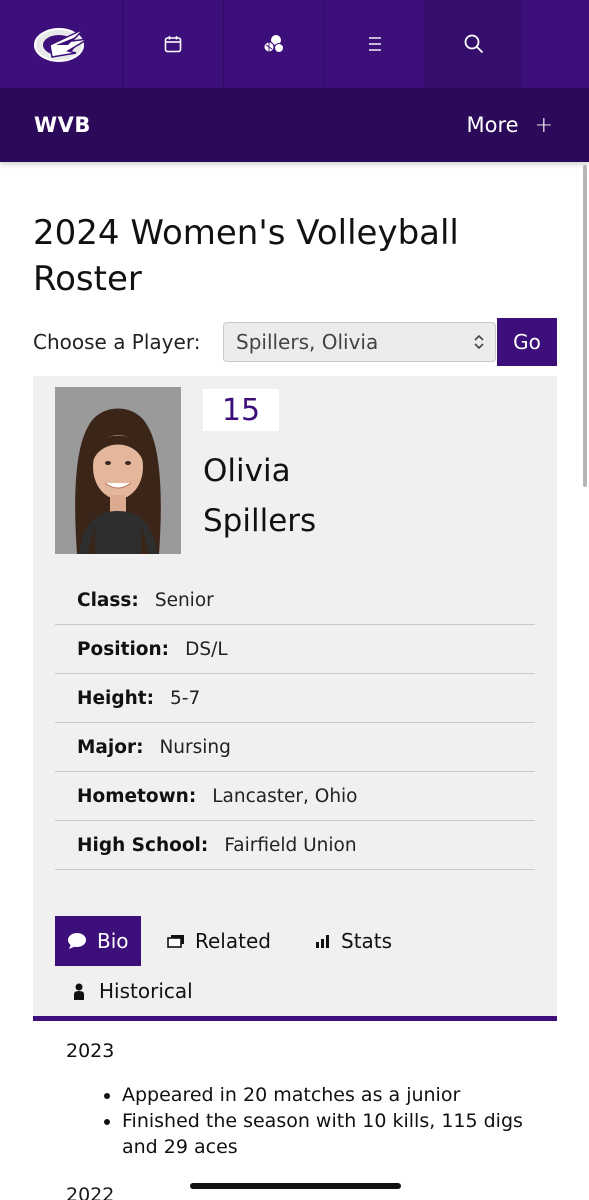 Image resolution: width=589 pixels, height=1200 pixels. Describe the element at coordinates (479, 342) in the screenshot. I see `select-arrows-icon` at that location.